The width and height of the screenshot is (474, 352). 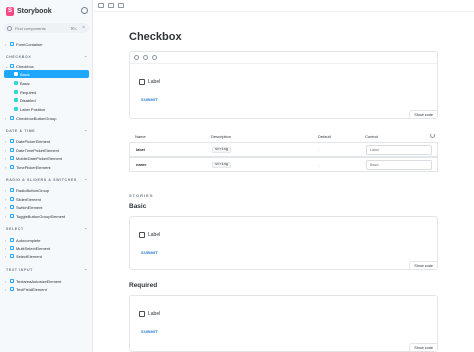 I want to click on arg-name: name, so click(x=141, y=164).